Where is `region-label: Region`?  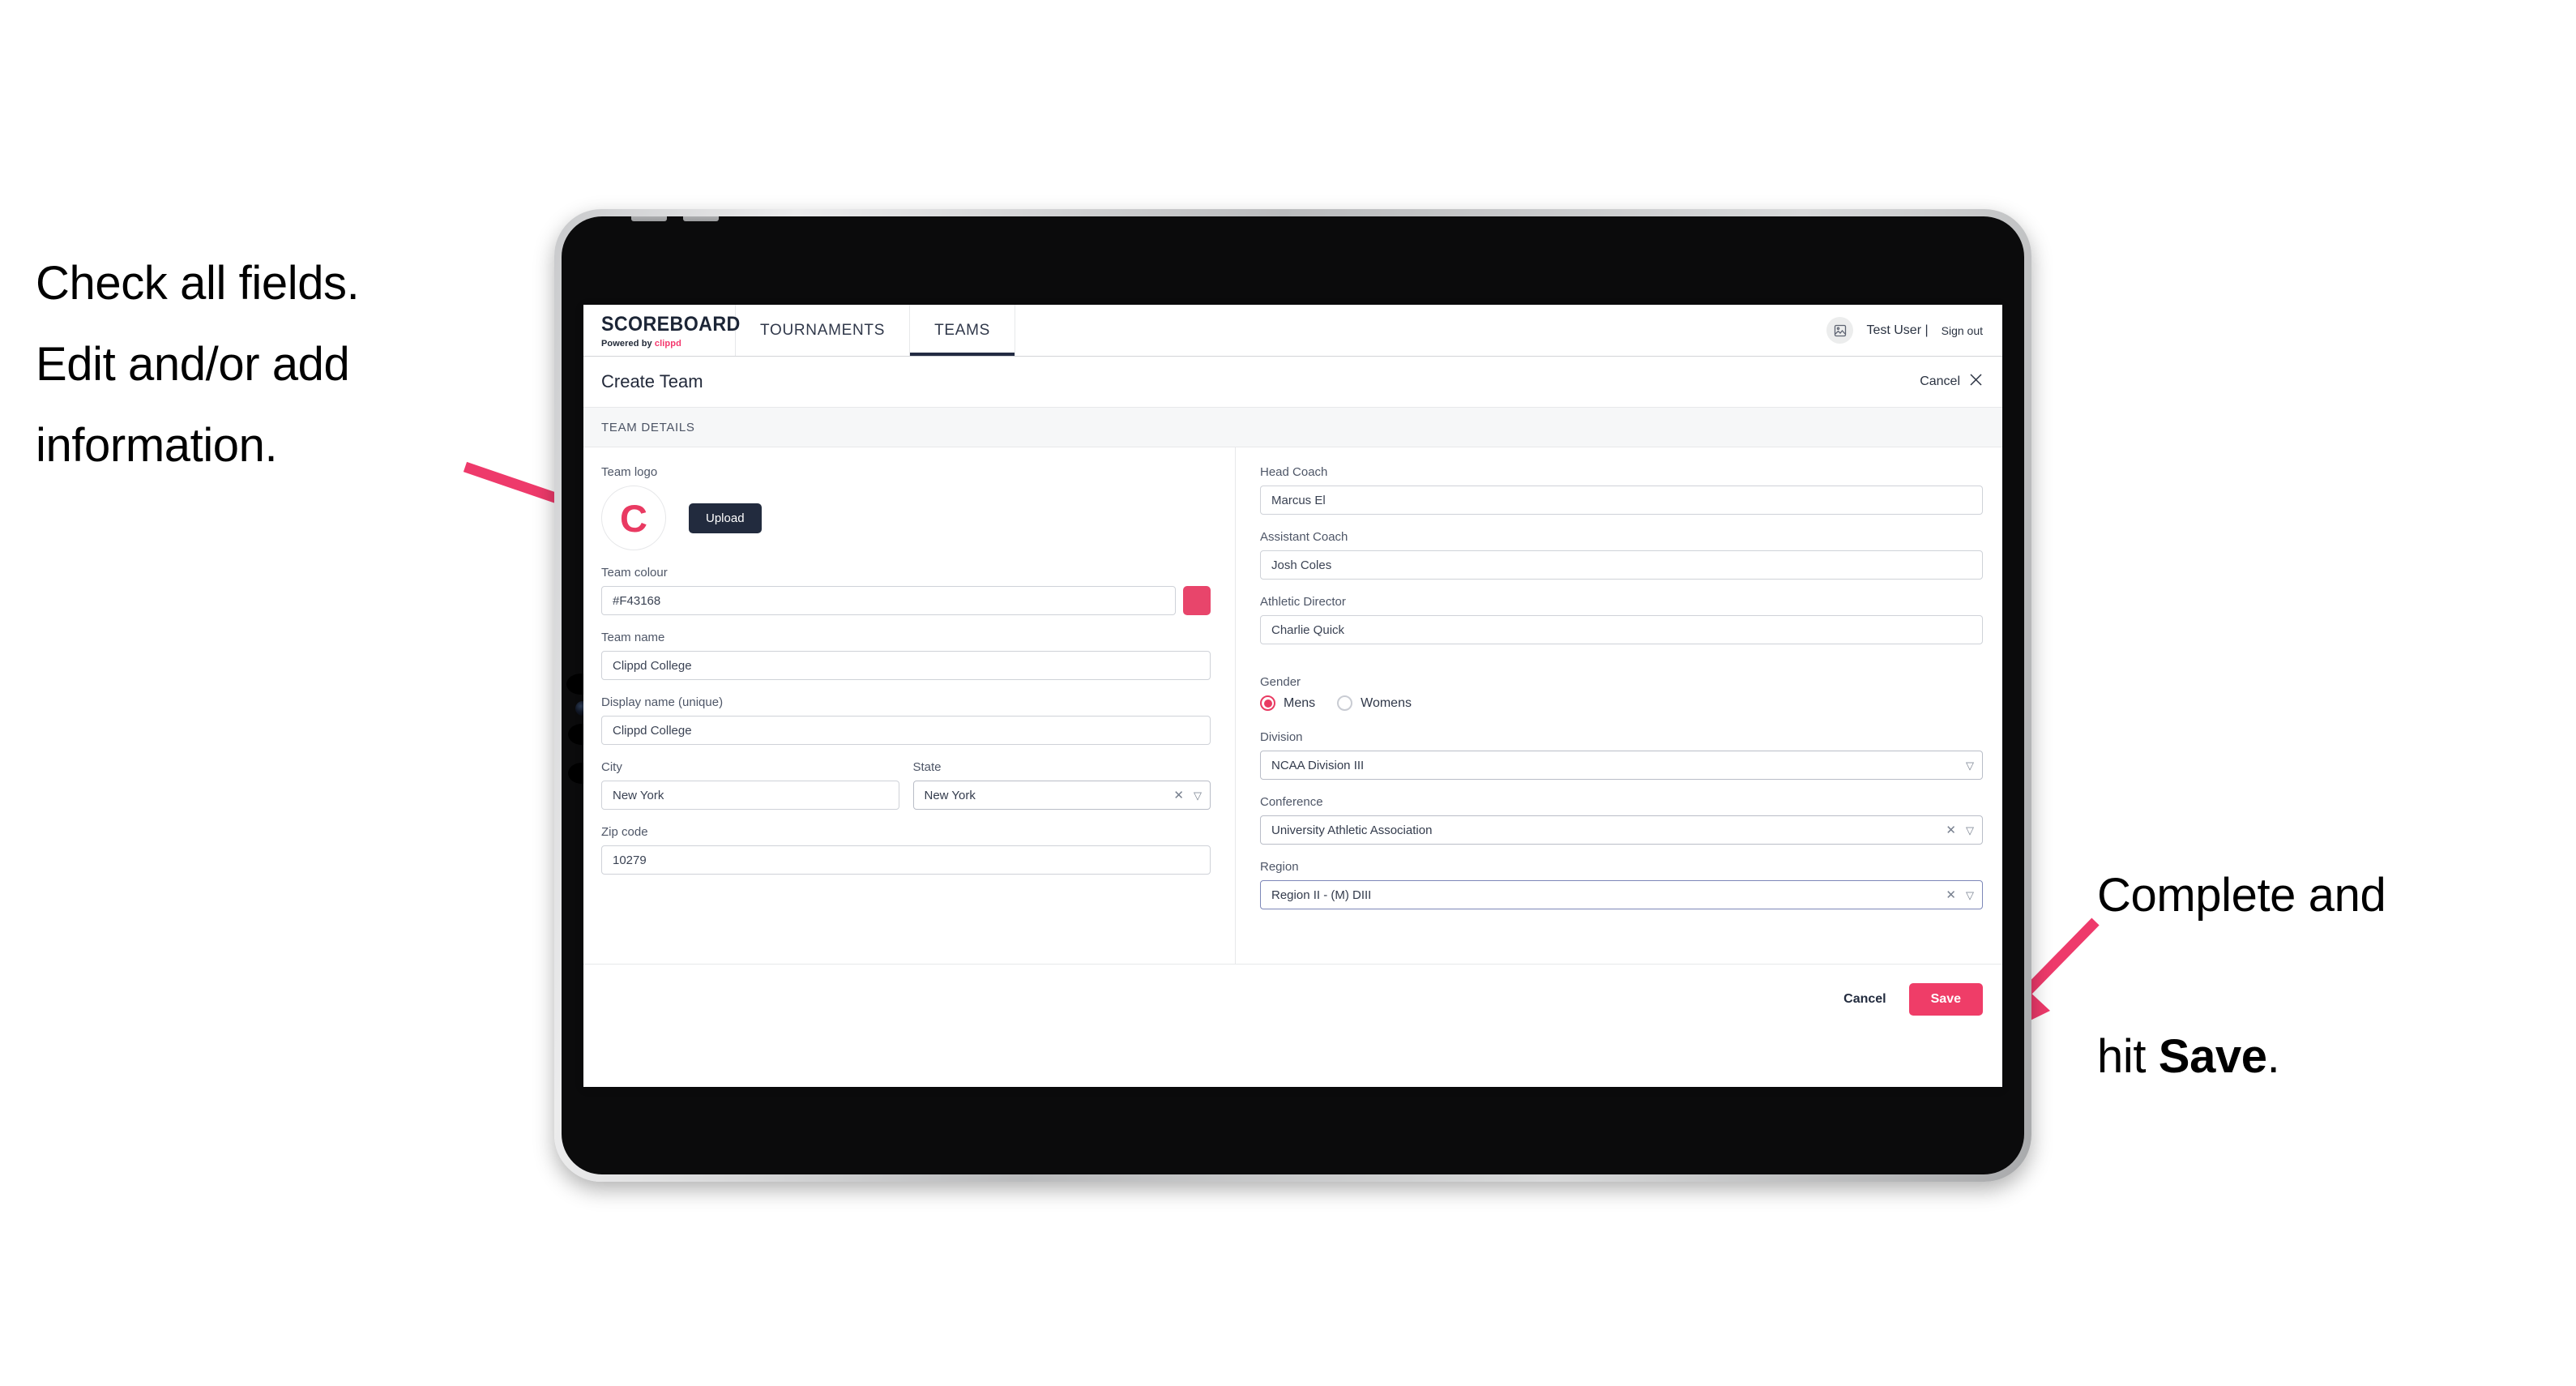 region-label: Region is located at coordinates (1279, 867).